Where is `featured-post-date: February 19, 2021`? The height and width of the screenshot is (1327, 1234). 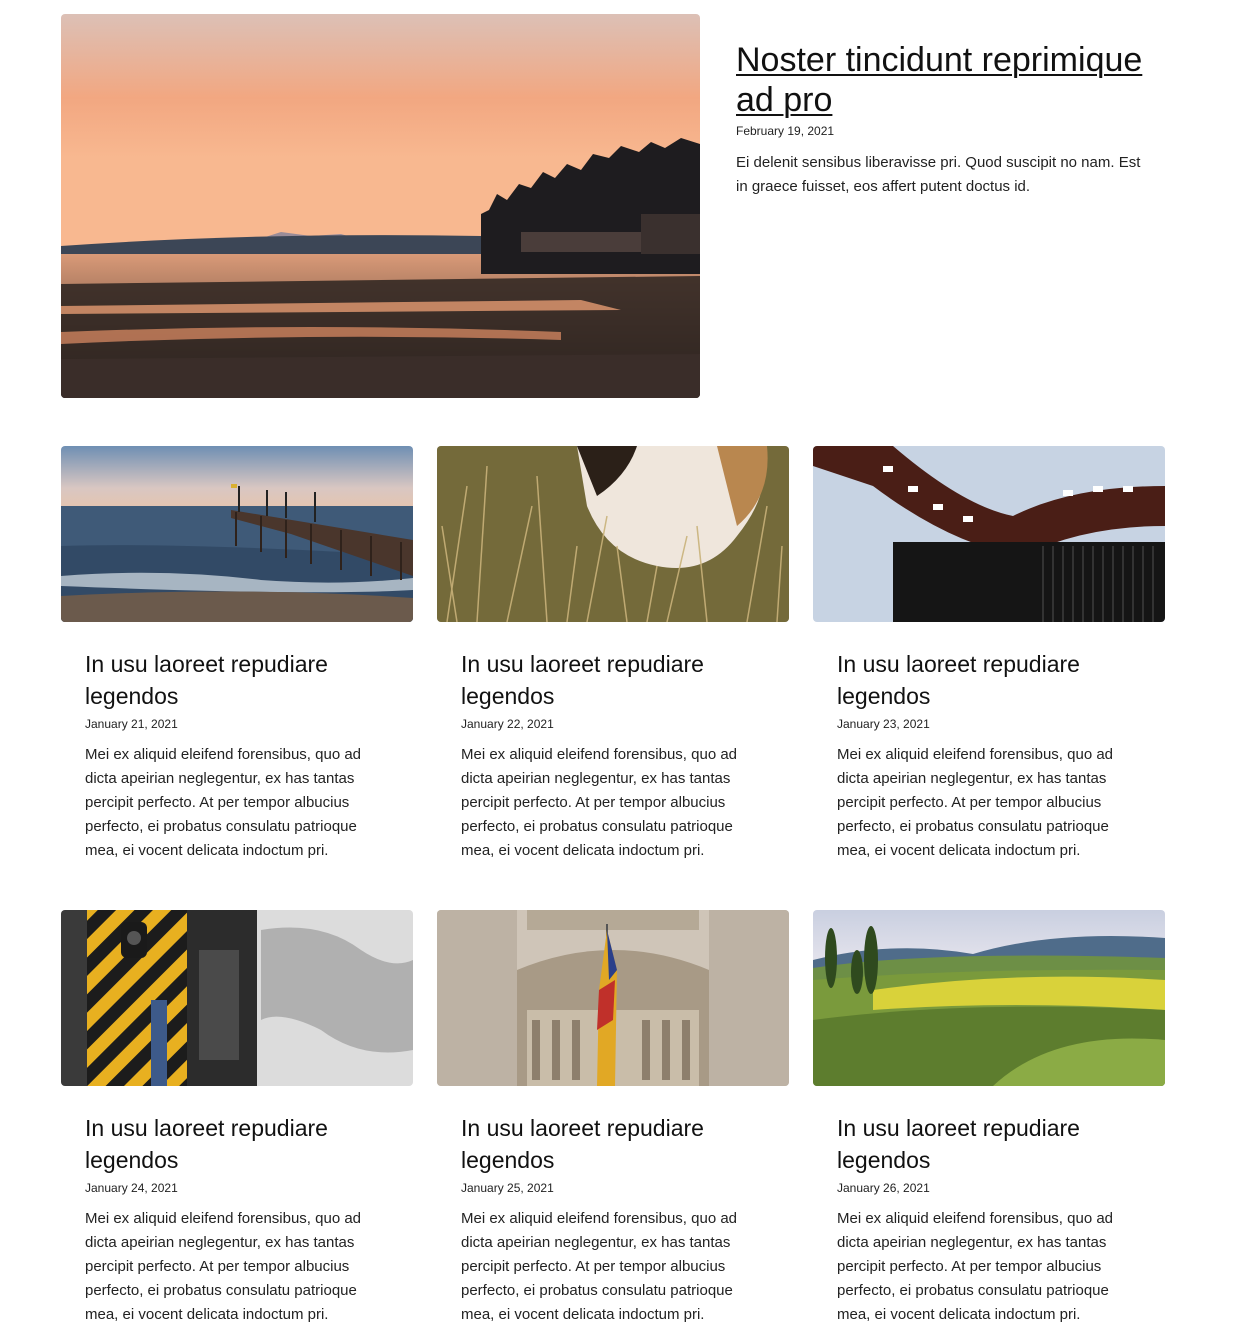
featured-post-date: February 19, 2021 is located at coordinates (785, 131).